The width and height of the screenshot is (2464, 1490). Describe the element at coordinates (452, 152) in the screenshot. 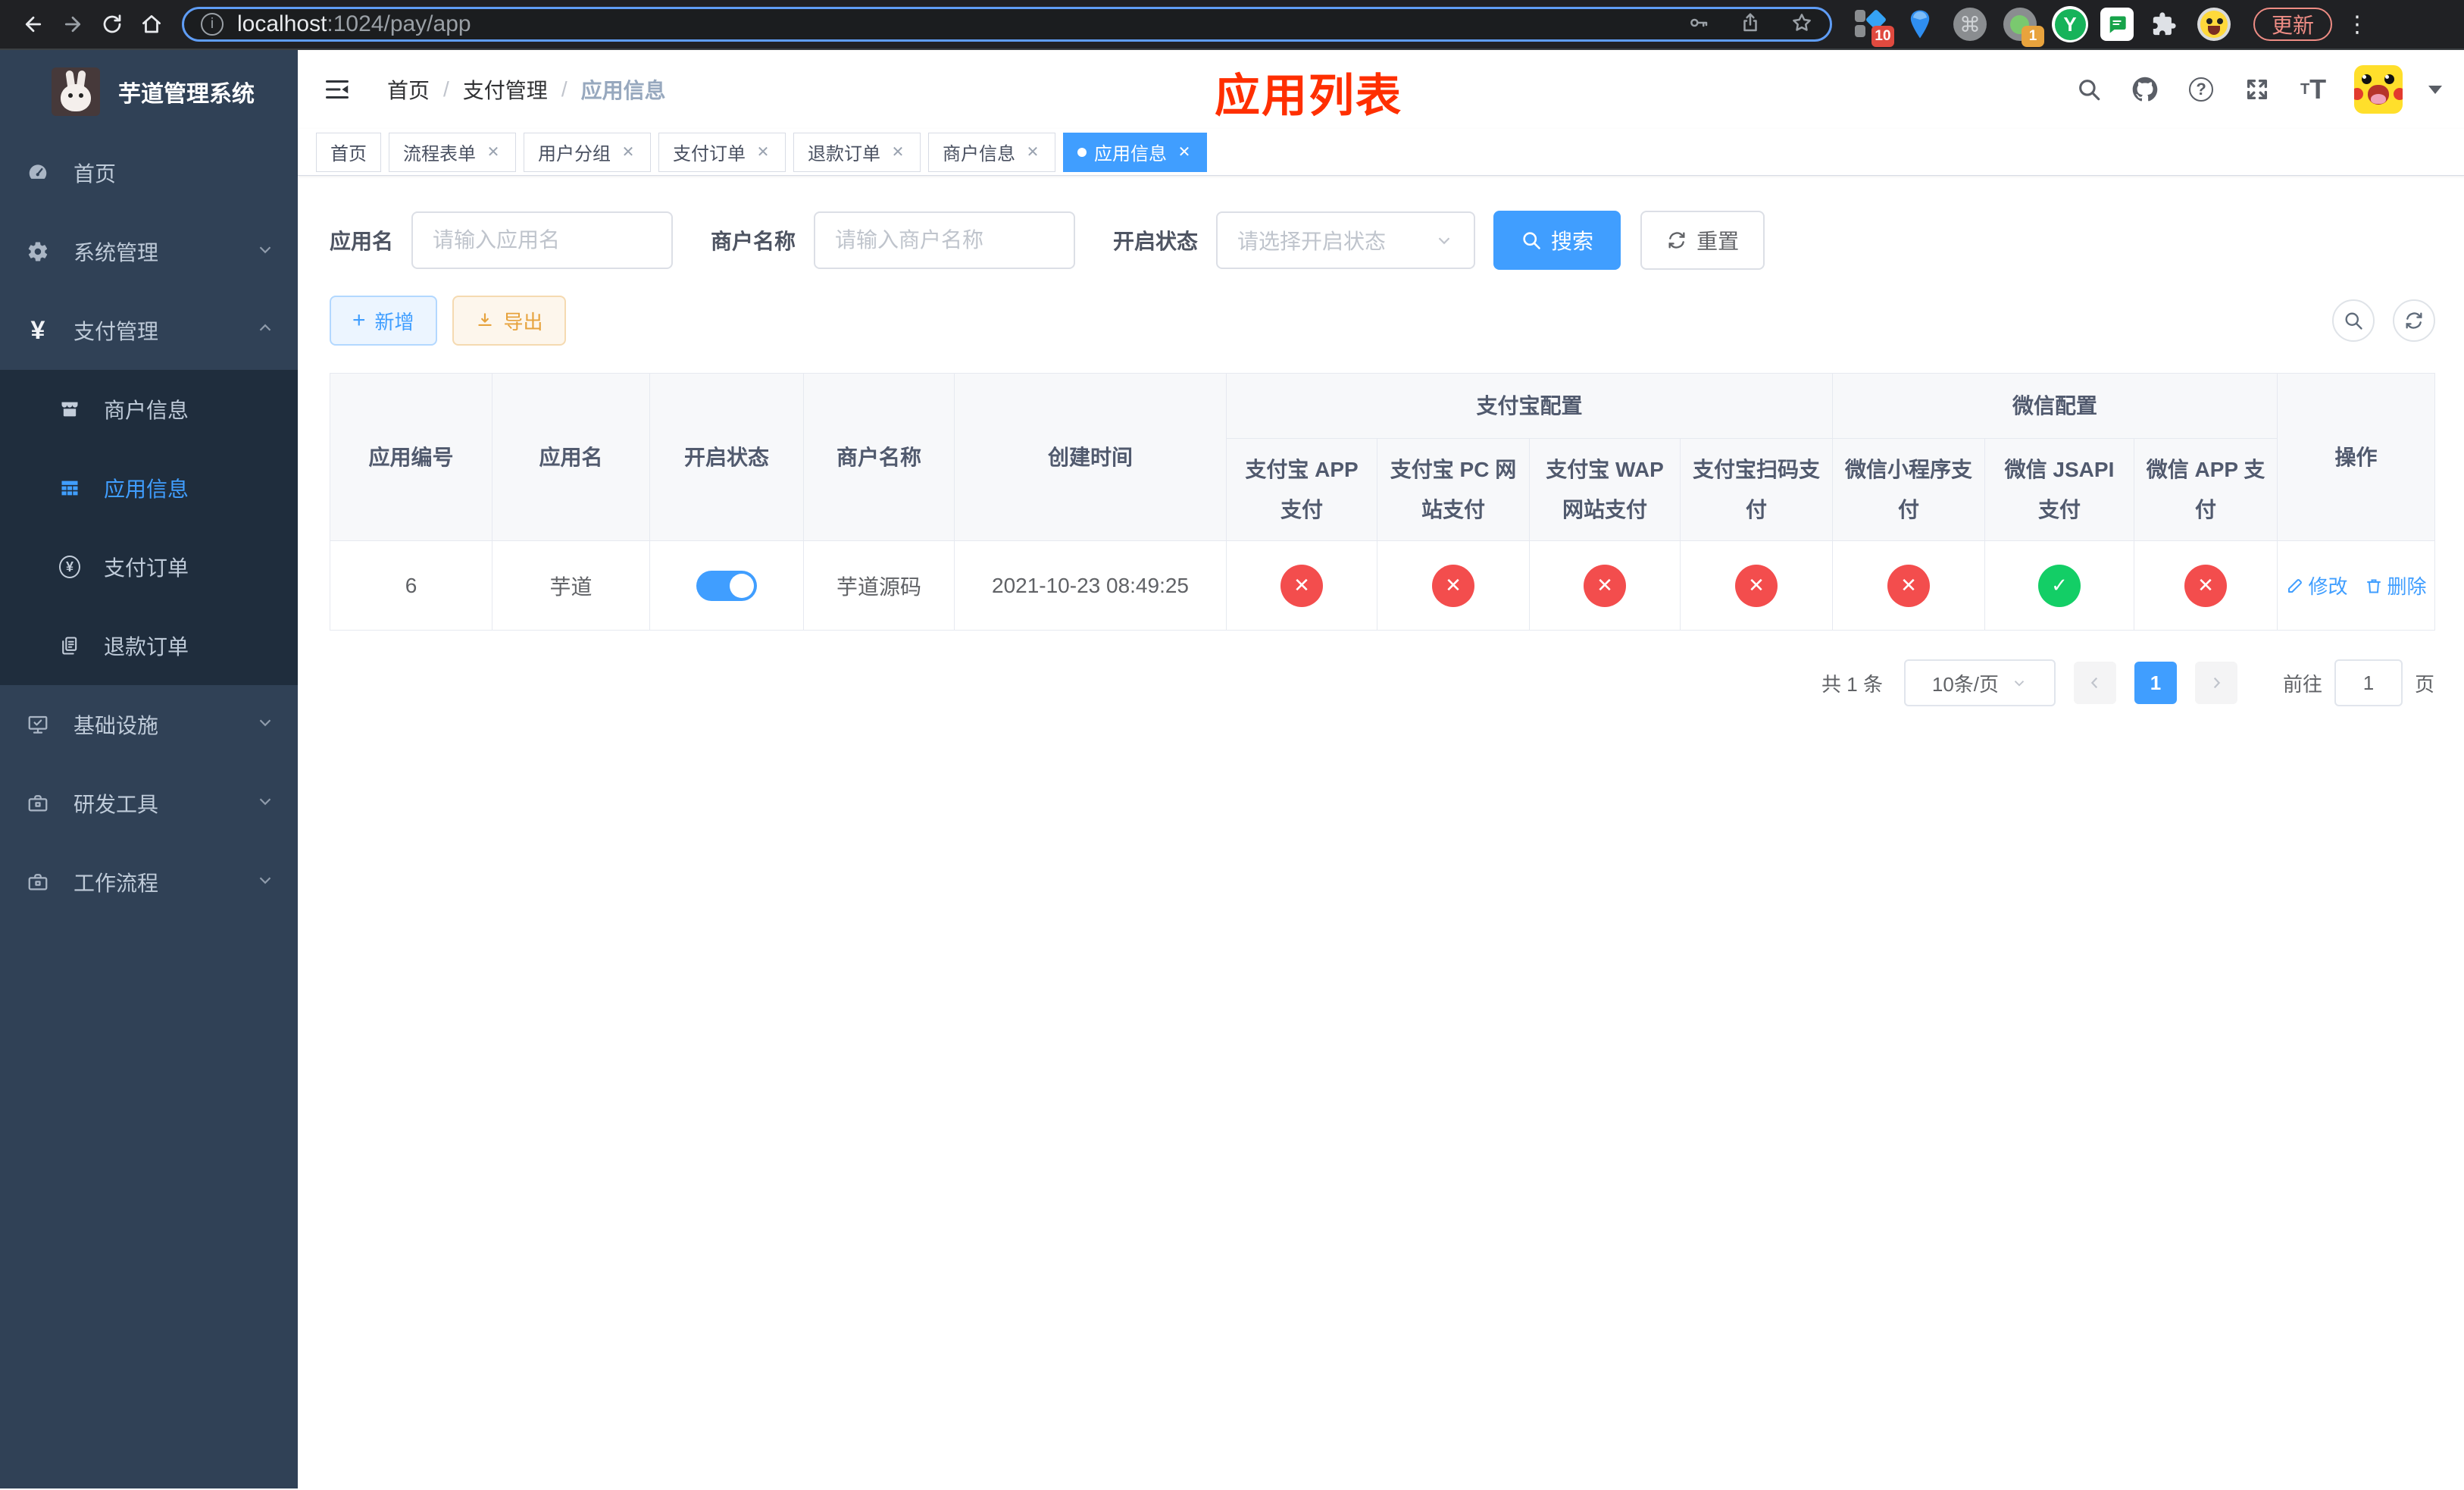

I see `tab-process-form: 流程表单 ✕` at that location.